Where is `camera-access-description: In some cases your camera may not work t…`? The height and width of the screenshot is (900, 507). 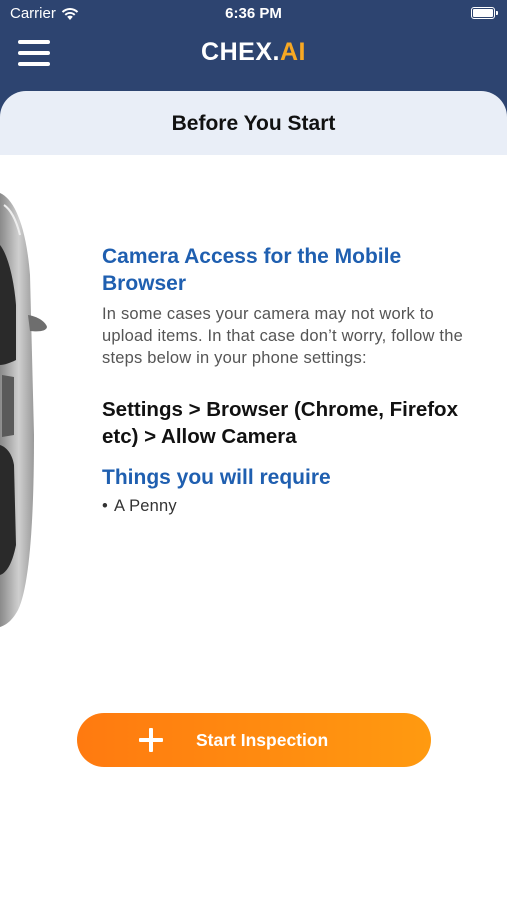
camera-access-description: In some cases your camera may not work t… is located at coordinates (282, 336).